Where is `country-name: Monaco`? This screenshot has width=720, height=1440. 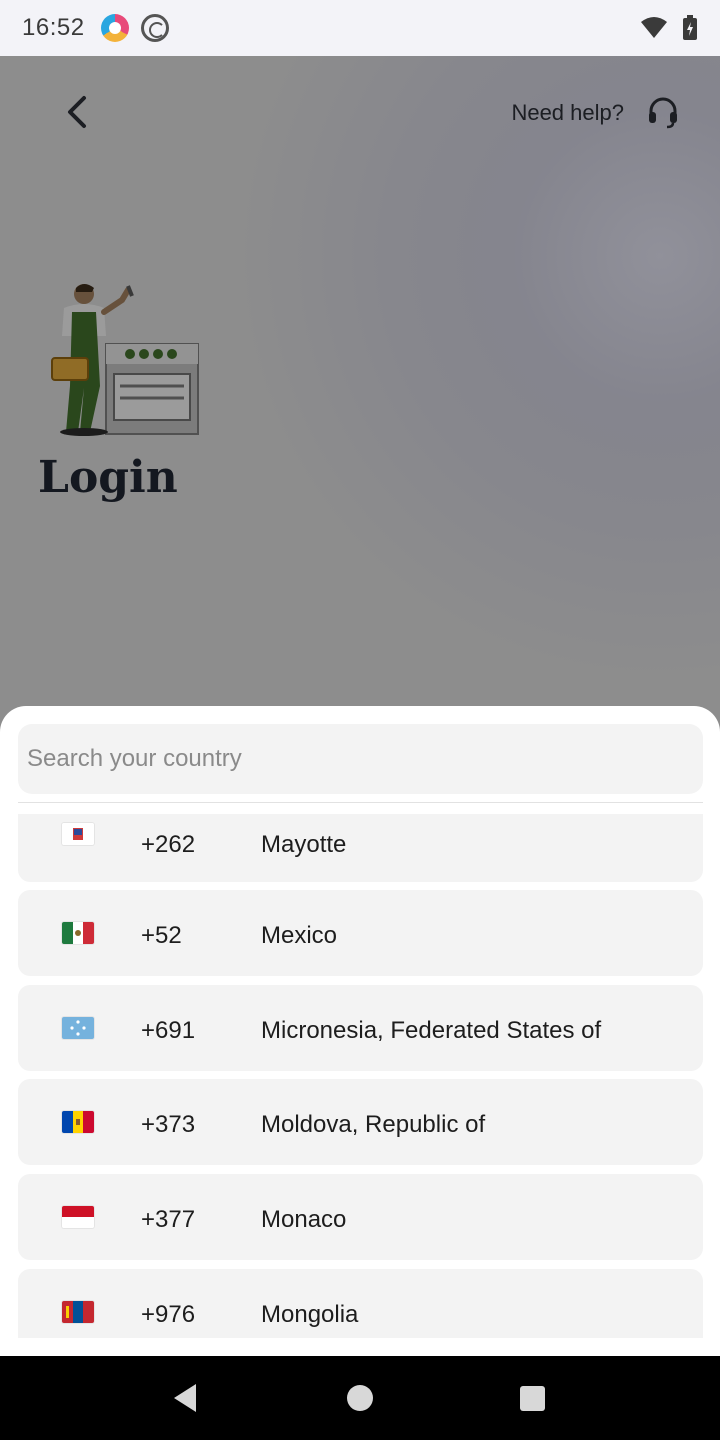 country-name: Monaco is located at coordinates (304, 1219).